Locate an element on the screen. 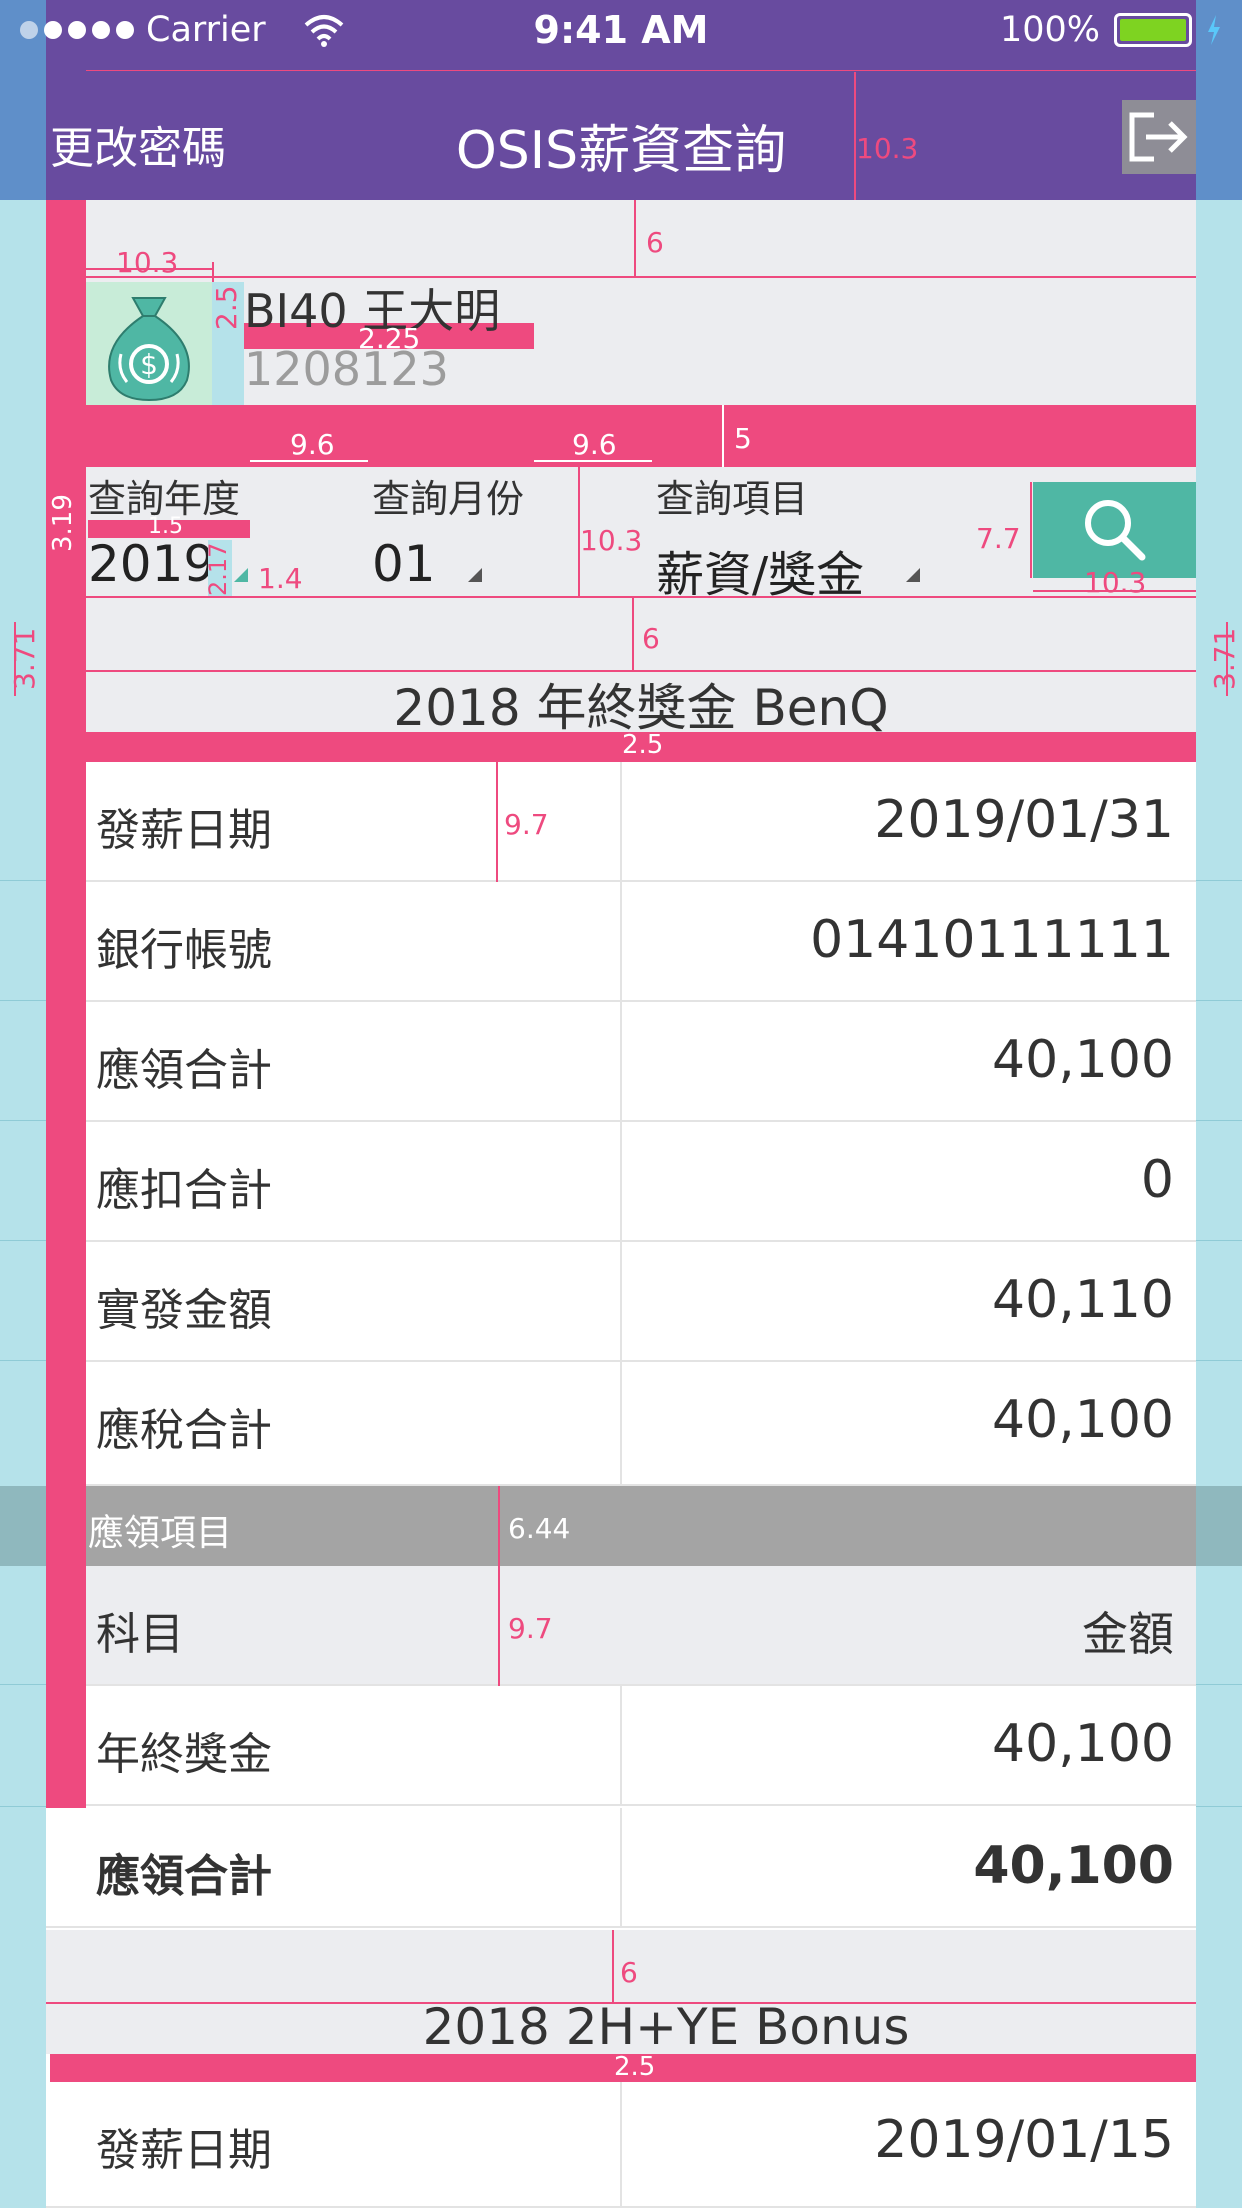 The height and width of the screenshot is (2208, 1242). annotation-label: 6.44 is located at coordinates (539, 1528).